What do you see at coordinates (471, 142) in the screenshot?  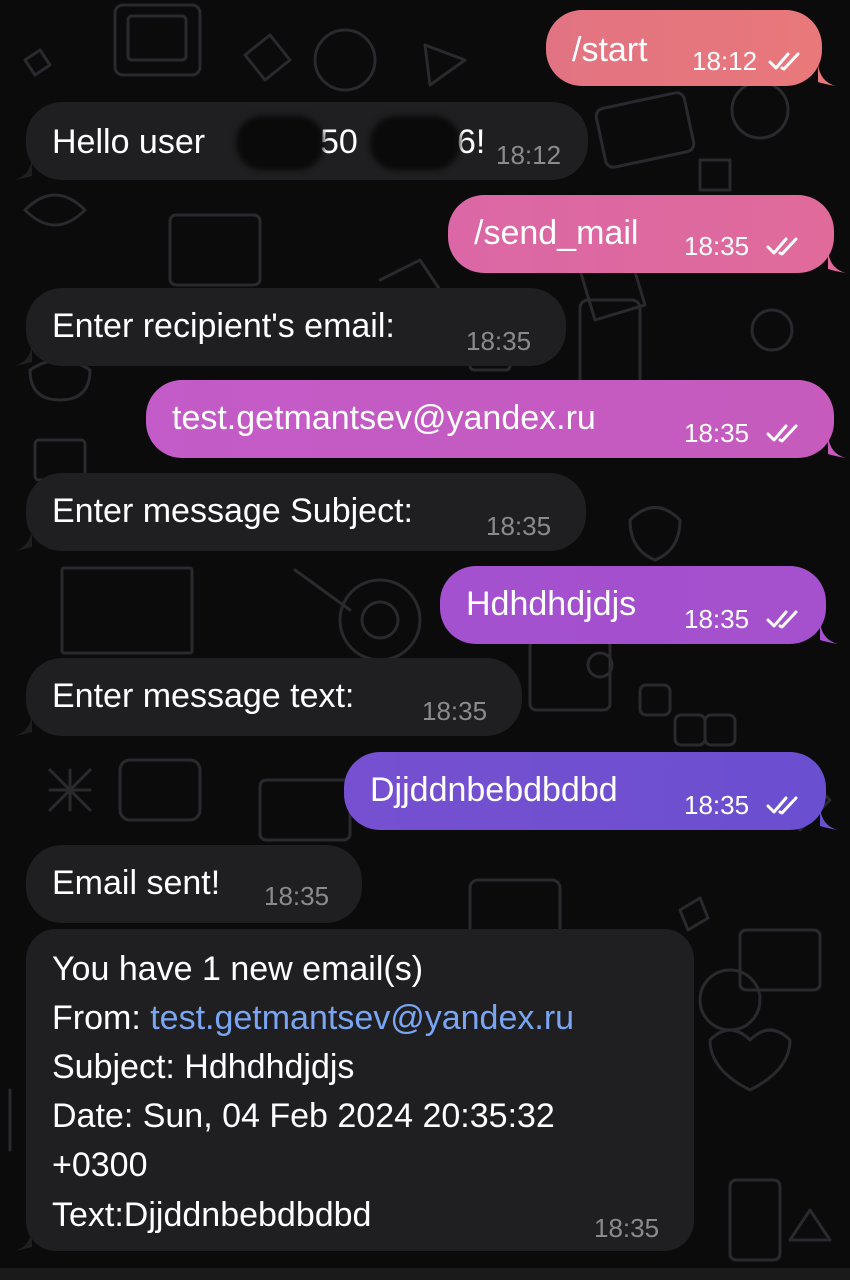 I see `message-text-fragment: 6!` at bounding box center [471, 142].